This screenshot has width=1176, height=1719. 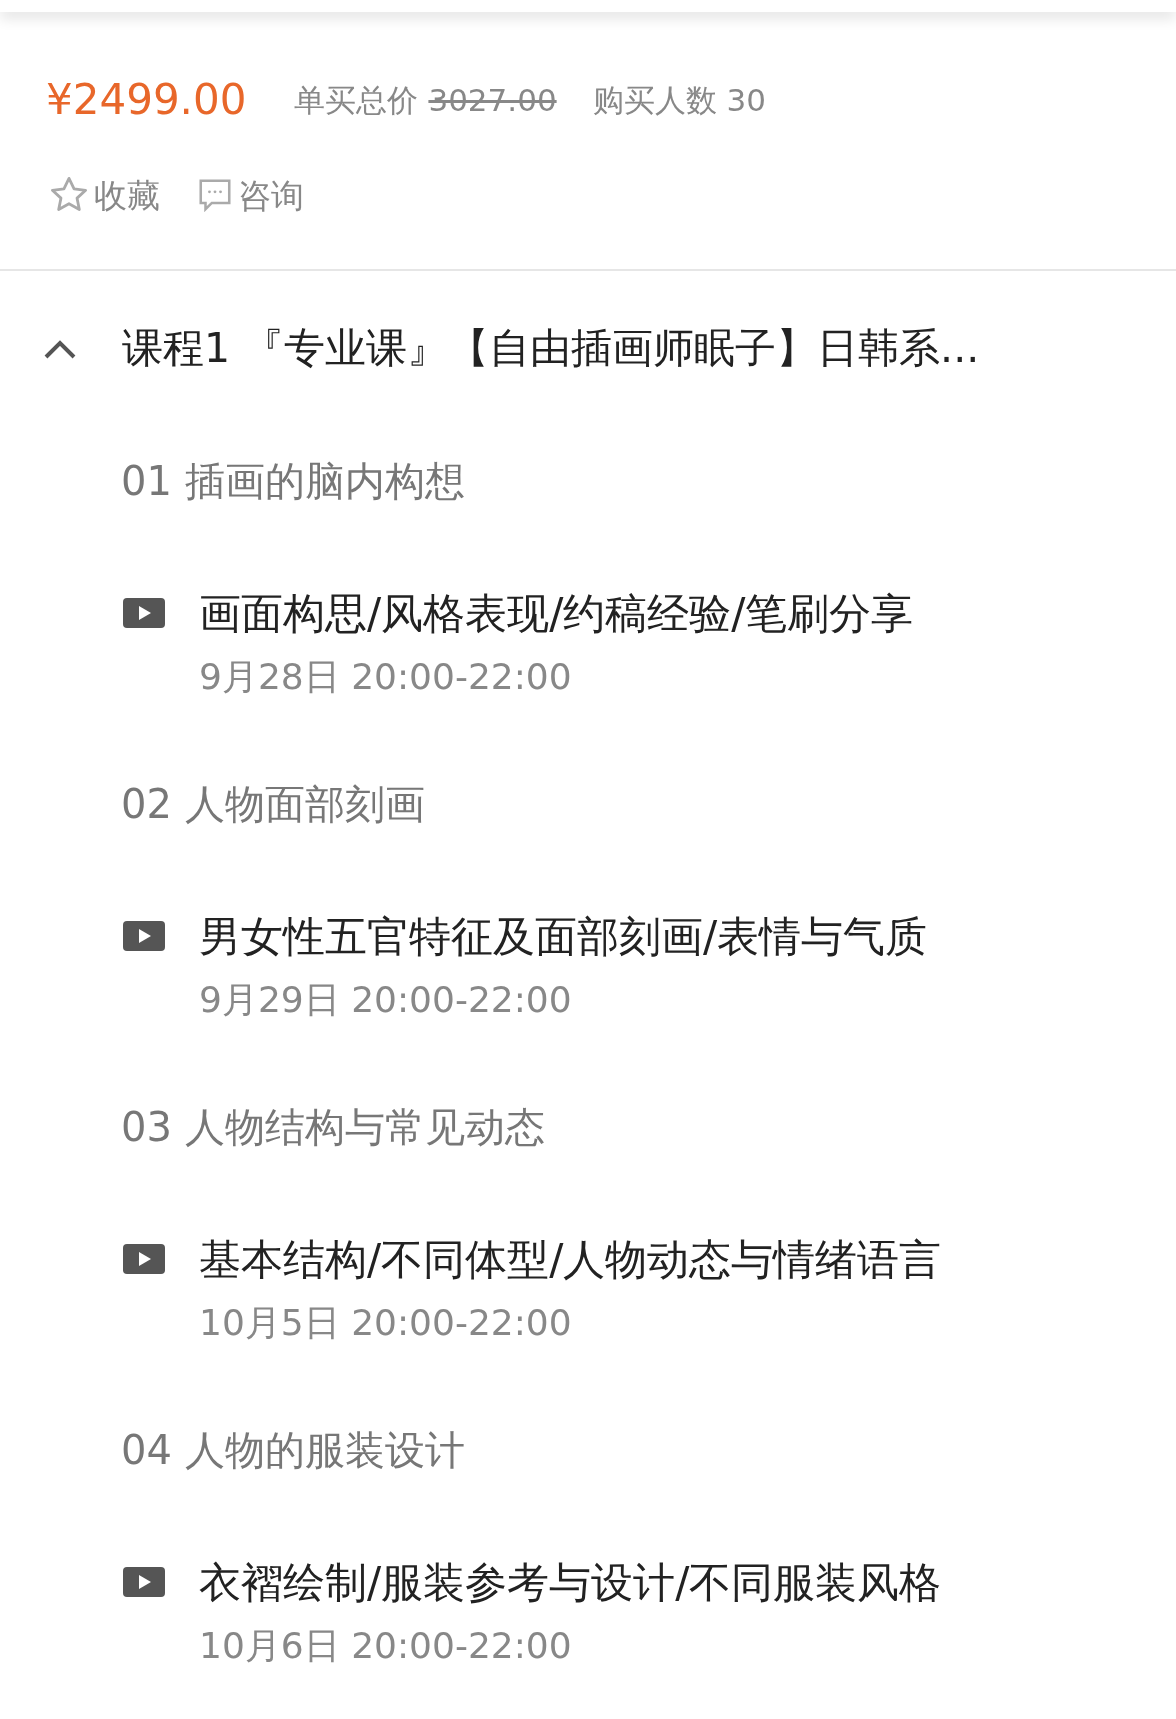 I want to click on section-title: 02 人物面部刻画, so click(x=273, y=804).